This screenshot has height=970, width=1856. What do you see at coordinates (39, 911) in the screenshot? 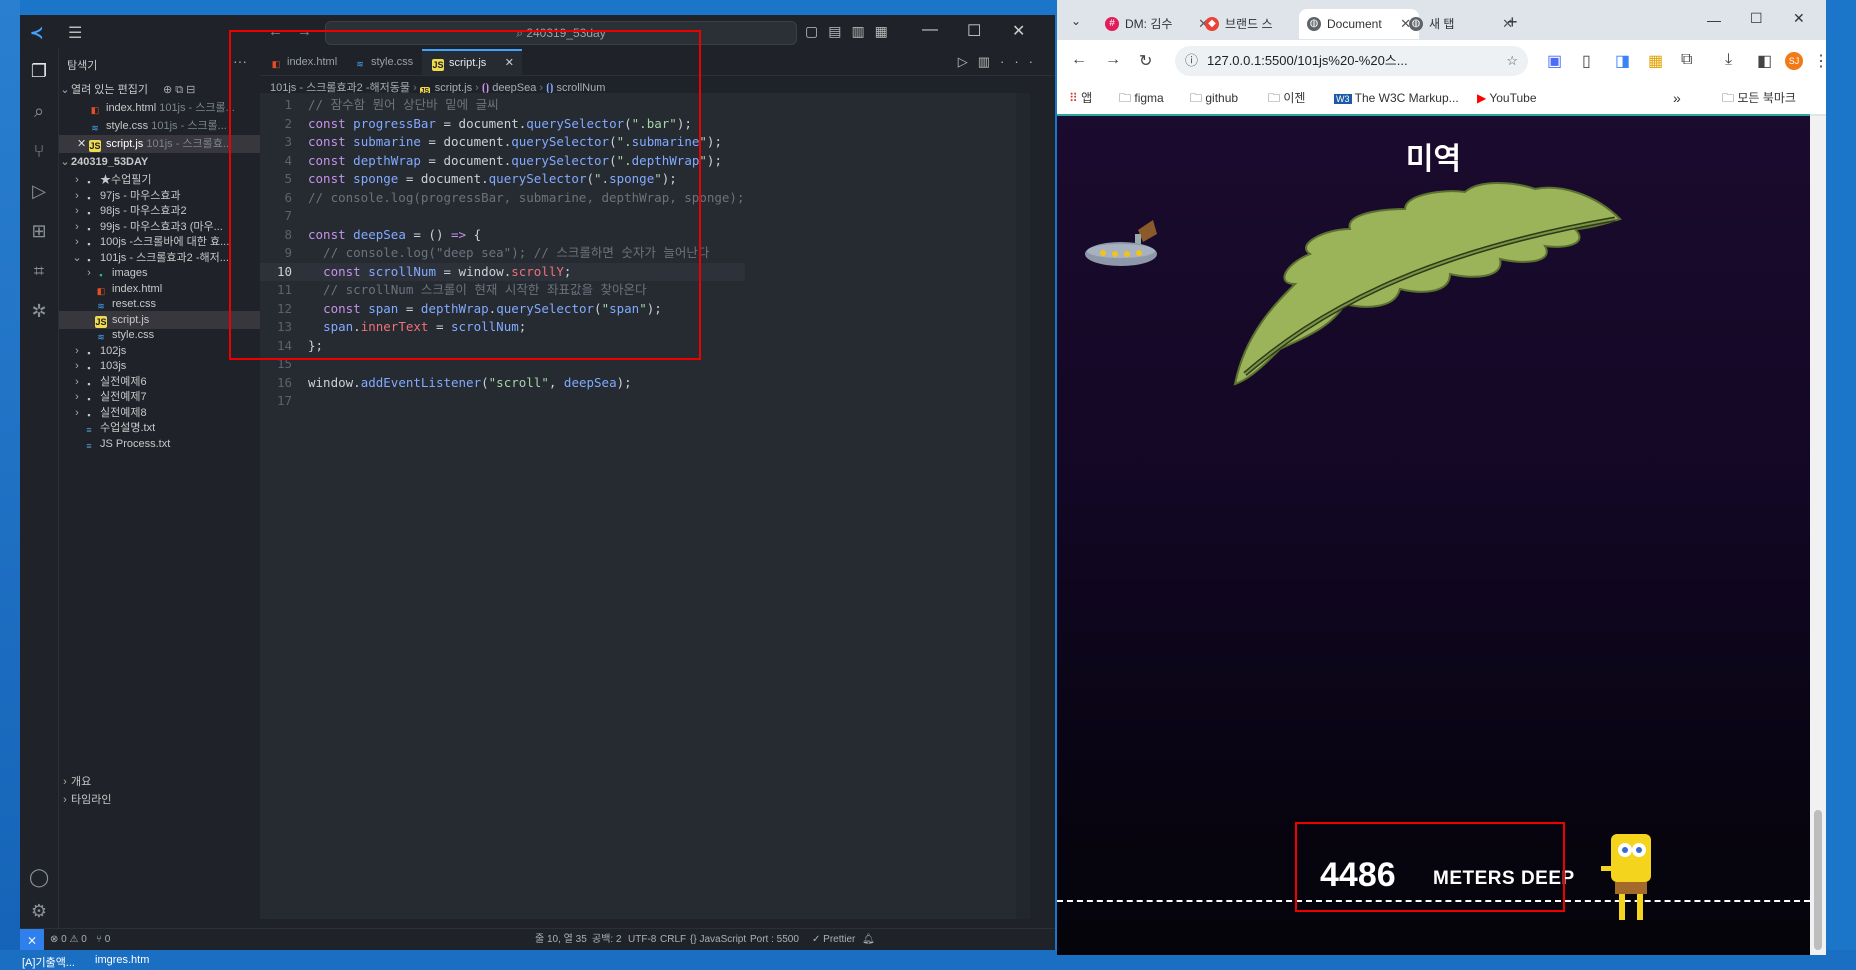
I see `settings-gear-icon: ⚙` at bounding box center [39, 911].